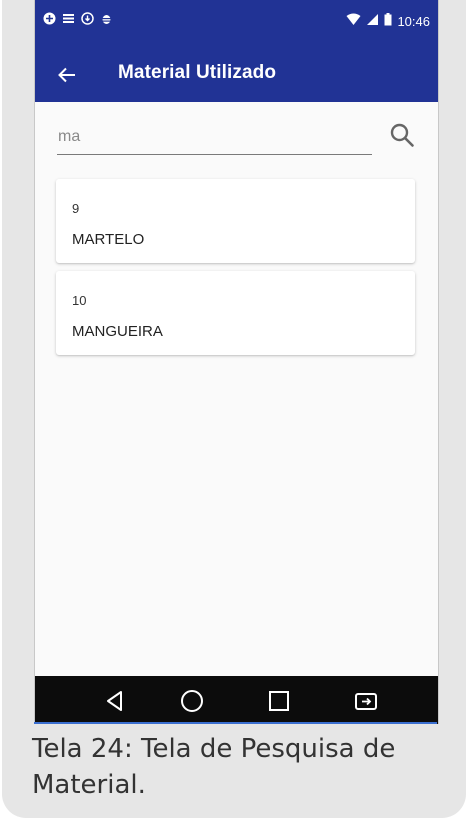  Describe the element at coordinates (67, 75) in the screenshot. I see `arrow-left-icon` at that location.